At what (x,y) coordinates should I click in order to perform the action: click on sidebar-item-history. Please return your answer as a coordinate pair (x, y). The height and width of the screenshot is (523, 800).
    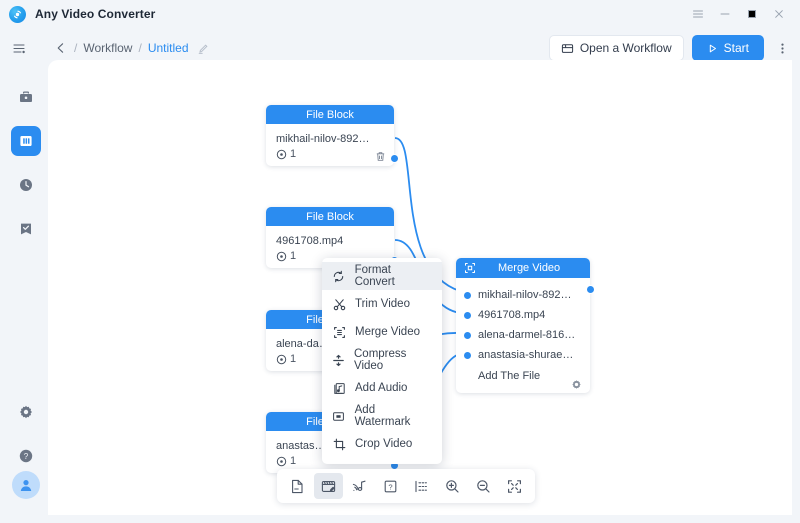
    Looking at the image, I should click on (26, 185).